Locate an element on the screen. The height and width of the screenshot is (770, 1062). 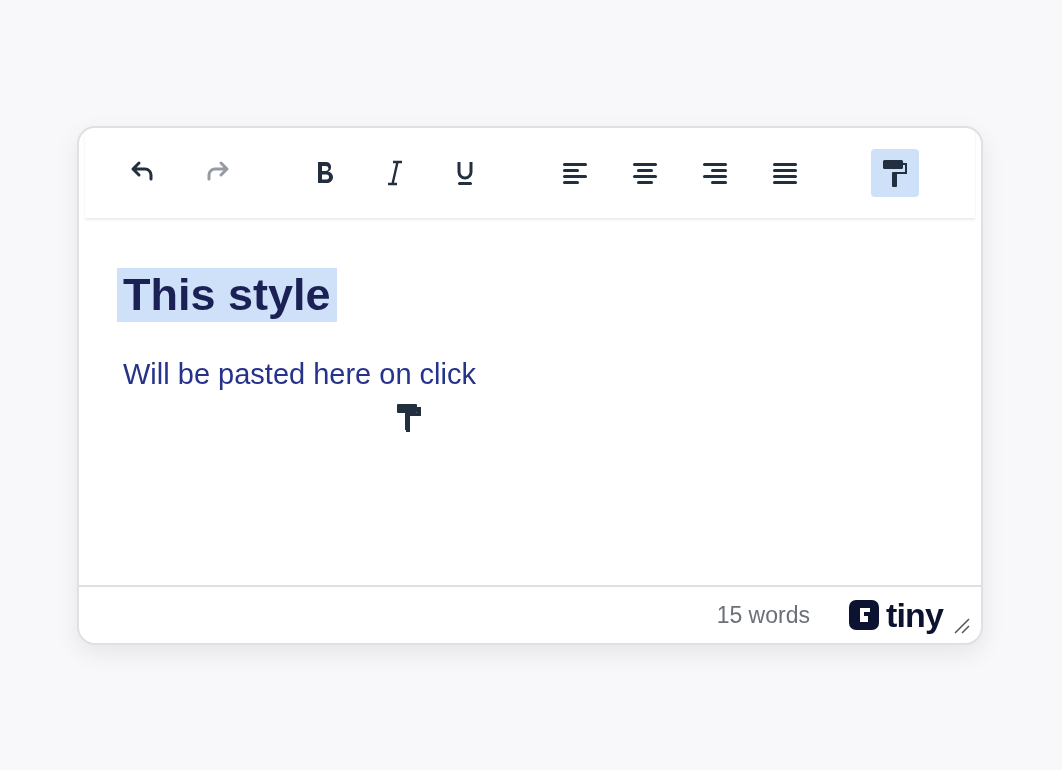
format-painter-button is located at coordinates (895, 173).